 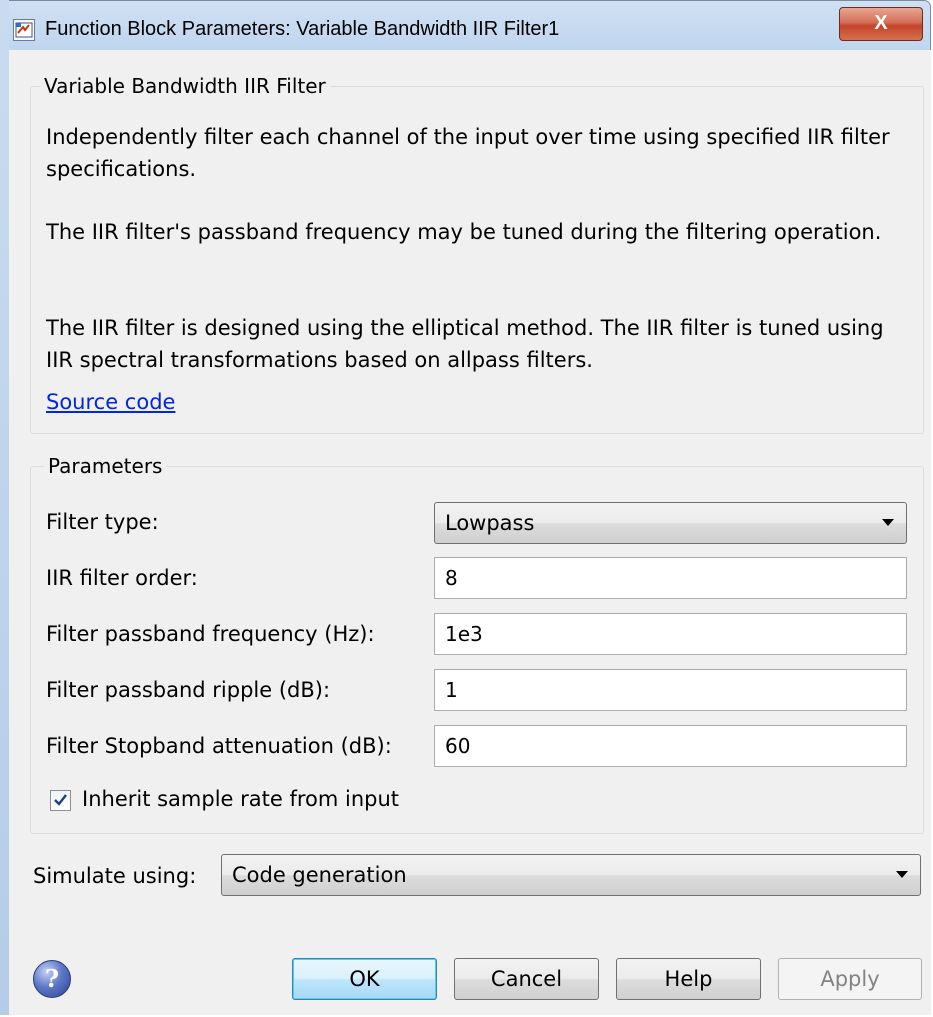 I want to click on help-question-icon: ?, so click(x=52, y=979).